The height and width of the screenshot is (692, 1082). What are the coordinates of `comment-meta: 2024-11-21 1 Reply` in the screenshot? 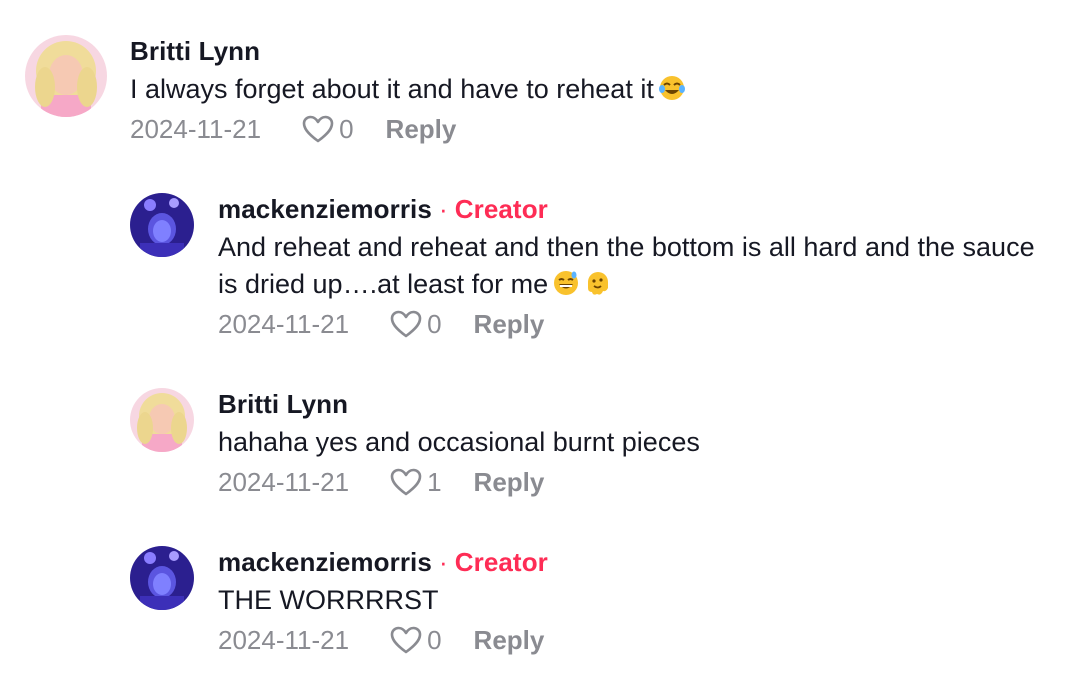 It's located at (459, 482).